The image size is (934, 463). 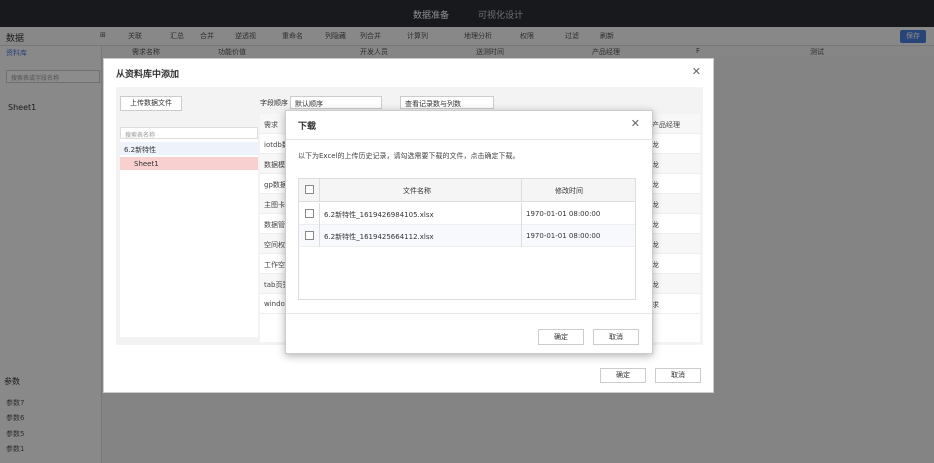 I want to click on download-ok-button: 确定, so click(x=561, y=337).